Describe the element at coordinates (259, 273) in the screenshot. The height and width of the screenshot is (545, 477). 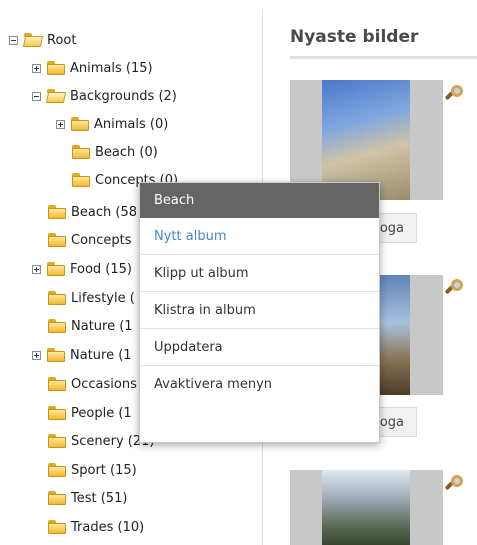
I see `menu-item-cut-album: Klipp ut album` at that location.